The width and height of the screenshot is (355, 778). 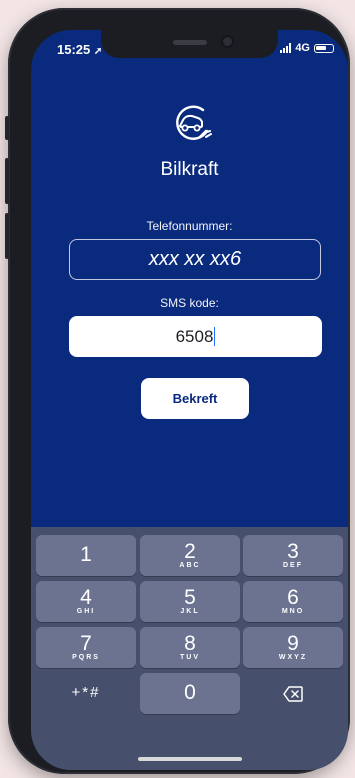 I want to click on key-number: 8, so click(x=190, y=643).